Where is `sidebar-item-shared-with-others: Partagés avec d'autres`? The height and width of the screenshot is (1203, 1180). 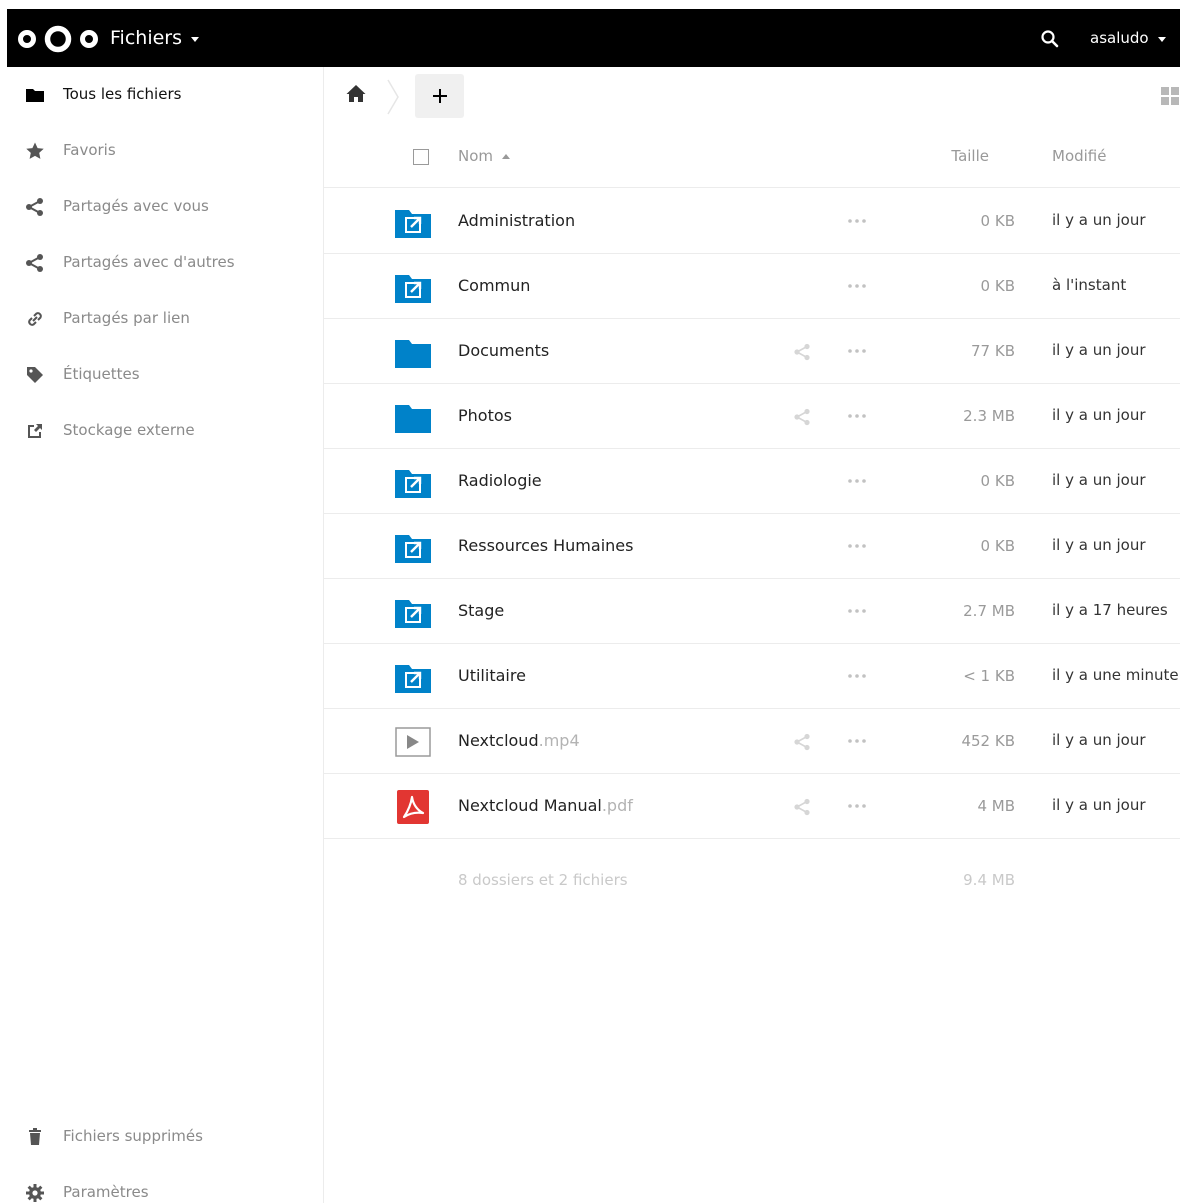 sidebar-item-shared-with-others: Partagés avec d'autres is located at coordinates (165, 263).